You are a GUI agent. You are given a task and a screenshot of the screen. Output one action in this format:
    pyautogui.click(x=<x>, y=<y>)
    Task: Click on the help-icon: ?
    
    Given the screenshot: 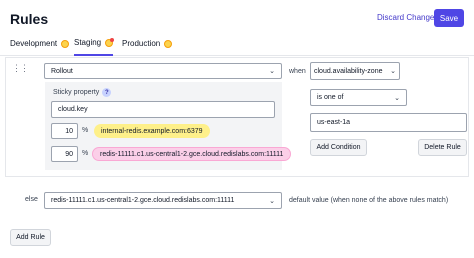 What is the action you would take?
    pyautogui.click(x=107, y=92)
    